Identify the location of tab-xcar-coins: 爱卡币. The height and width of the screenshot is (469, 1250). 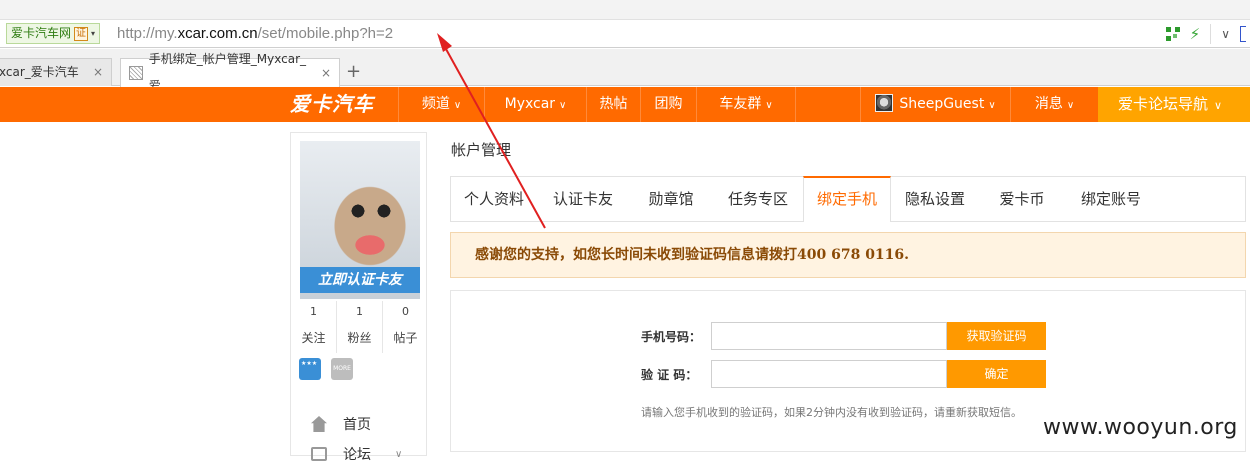
(1022, 199).